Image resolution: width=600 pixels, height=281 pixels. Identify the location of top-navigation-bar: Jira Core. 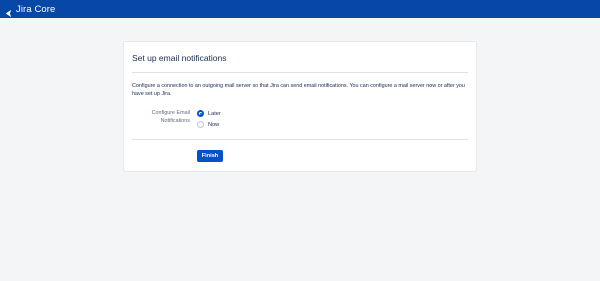
(300, 9).